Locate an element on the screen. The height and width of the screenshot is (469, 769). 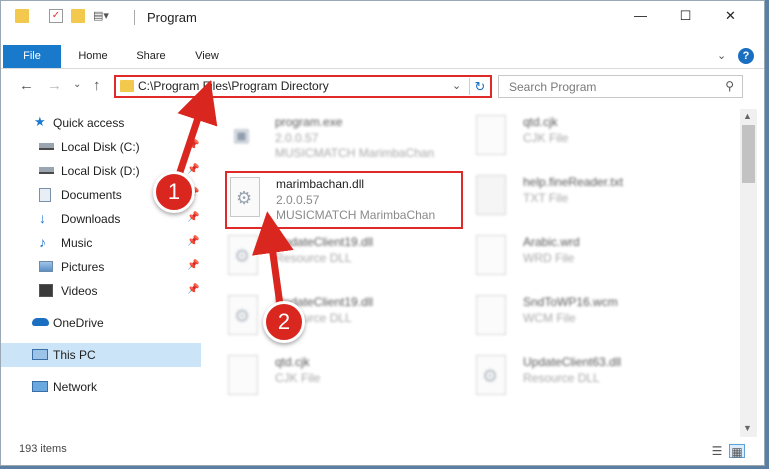
large-icons-view-icon: ▦ is located at coordinates (737, 451).